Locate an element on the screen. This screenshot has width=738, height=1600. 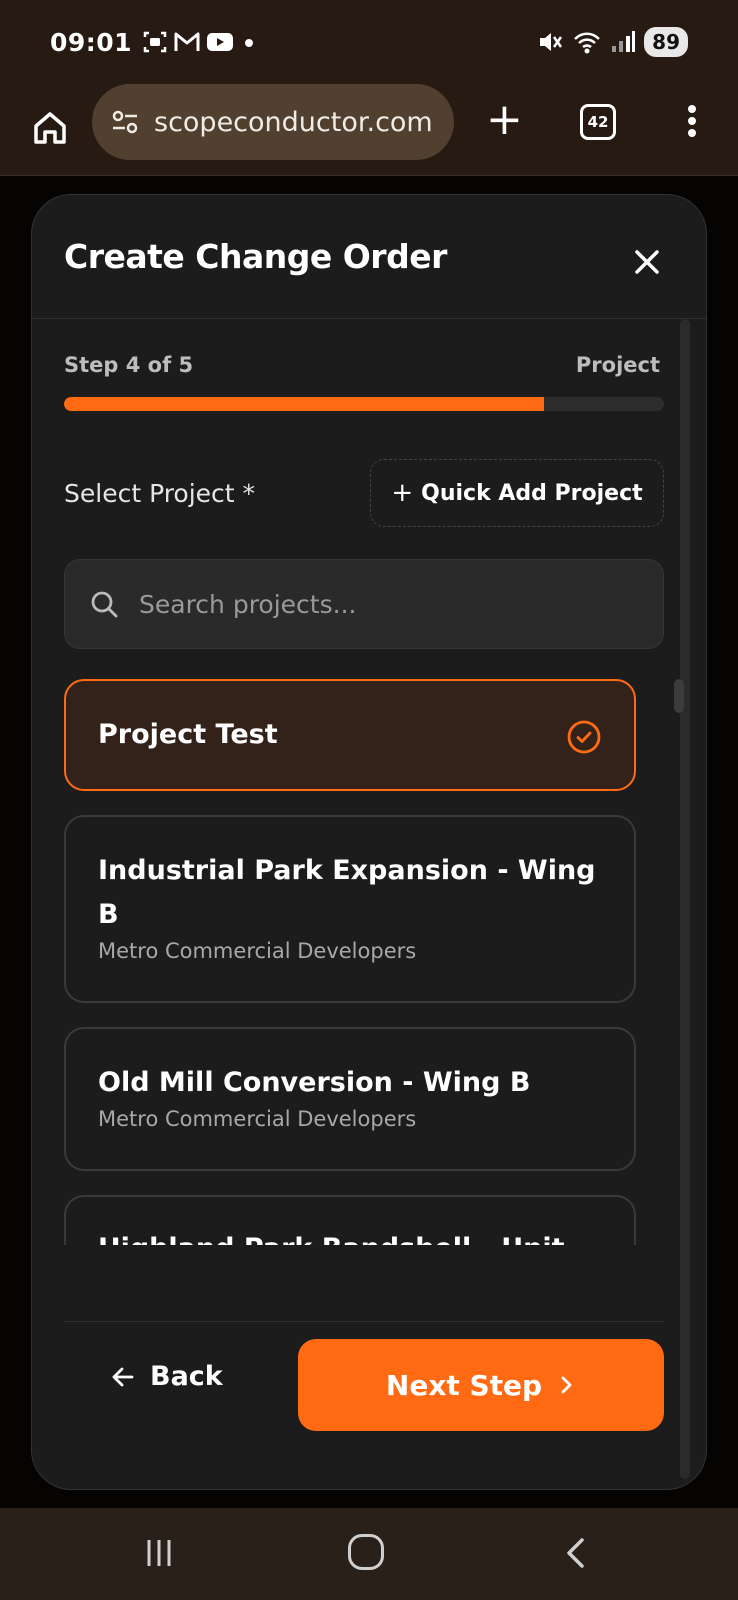
tab-switcher-button: 42 is located at coordinates (598, 122).